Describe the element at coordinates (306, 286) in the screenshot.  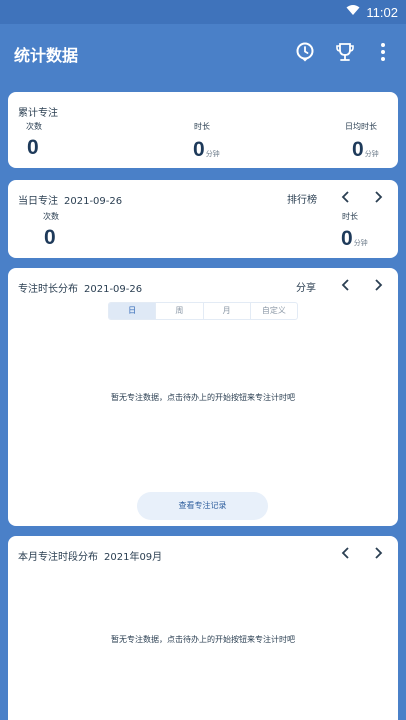
I see `share-link: 分享` at that location.